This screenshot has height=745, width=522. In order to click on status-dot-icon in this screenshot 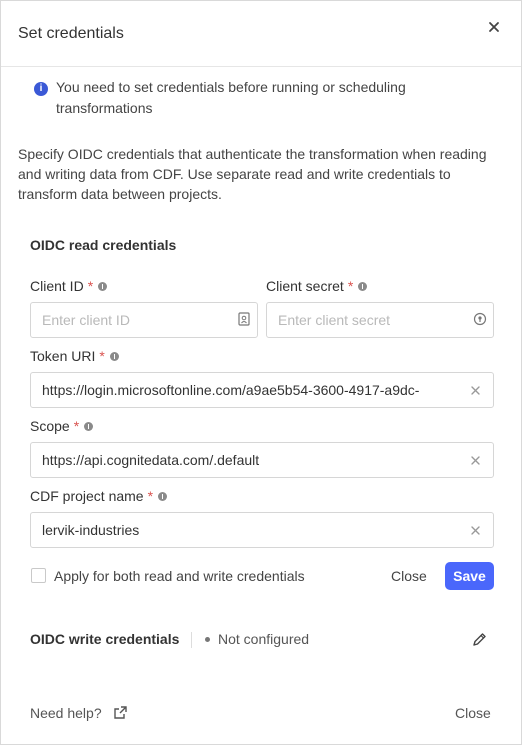, I will do `click(207, 639)`.